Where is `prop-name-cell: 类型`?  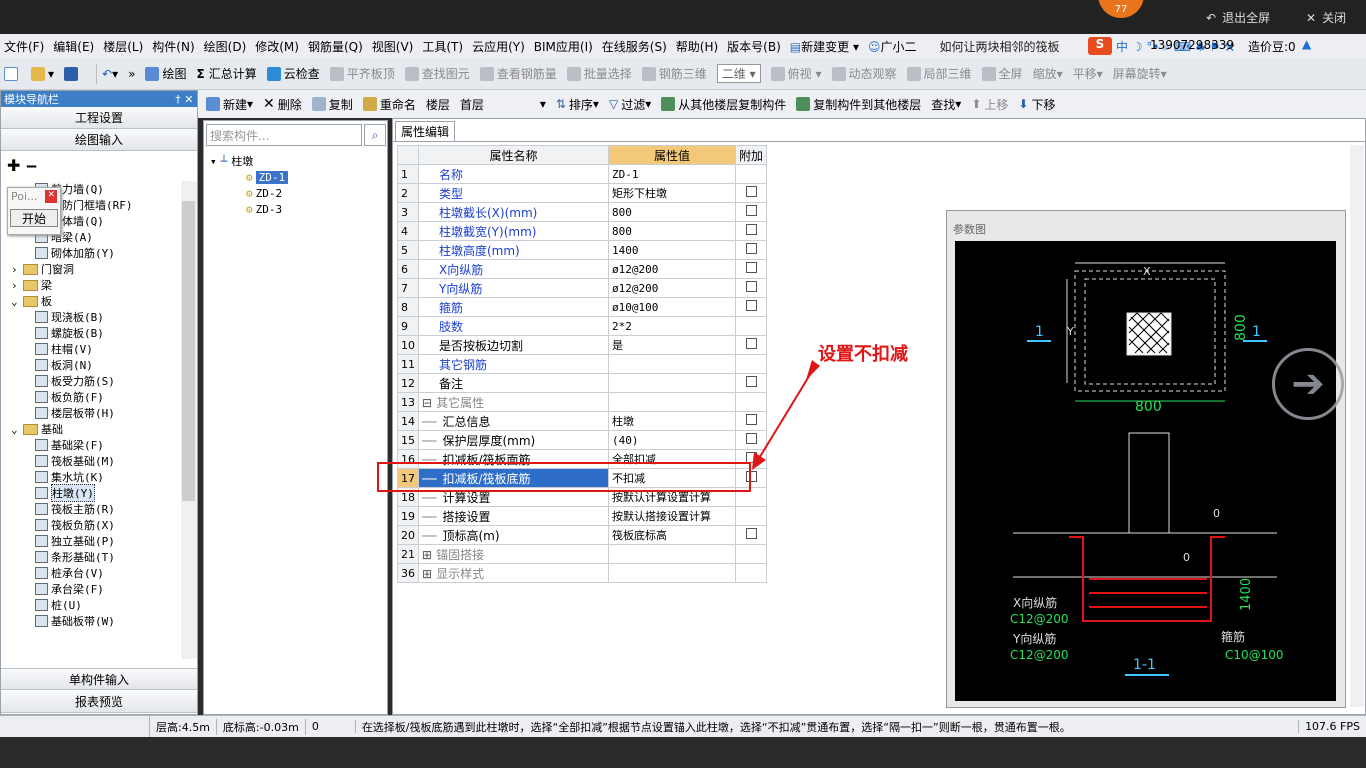 prop-name-cell: 类型 is located at coordinates (513, 193).